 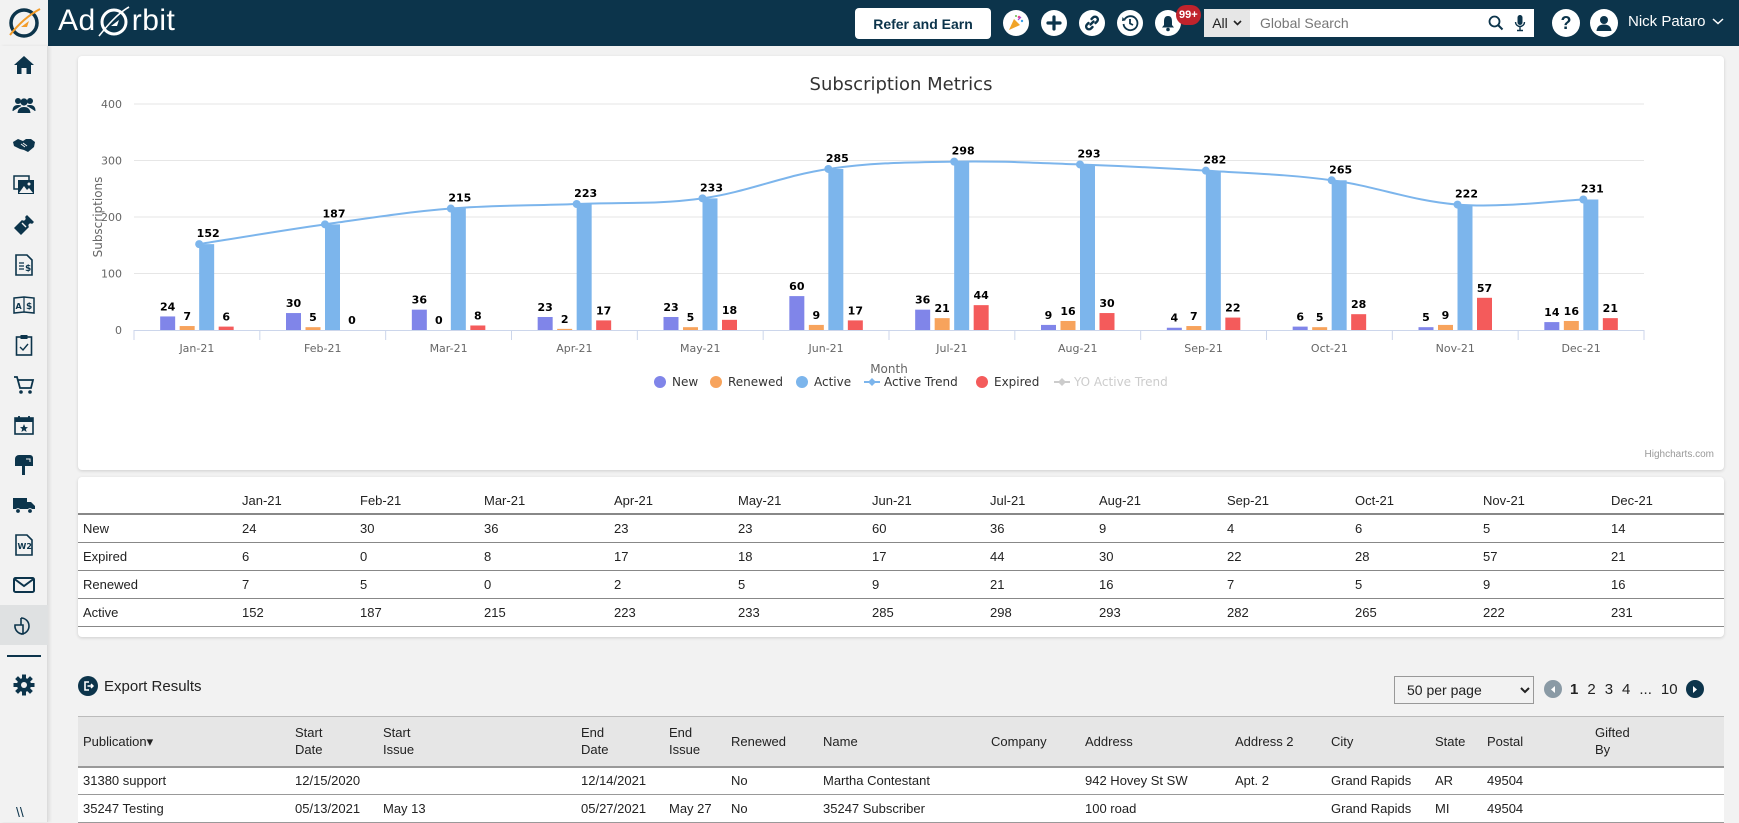 I want to click on legend-item-renewed: Renewed, so click(x=746, y=382).